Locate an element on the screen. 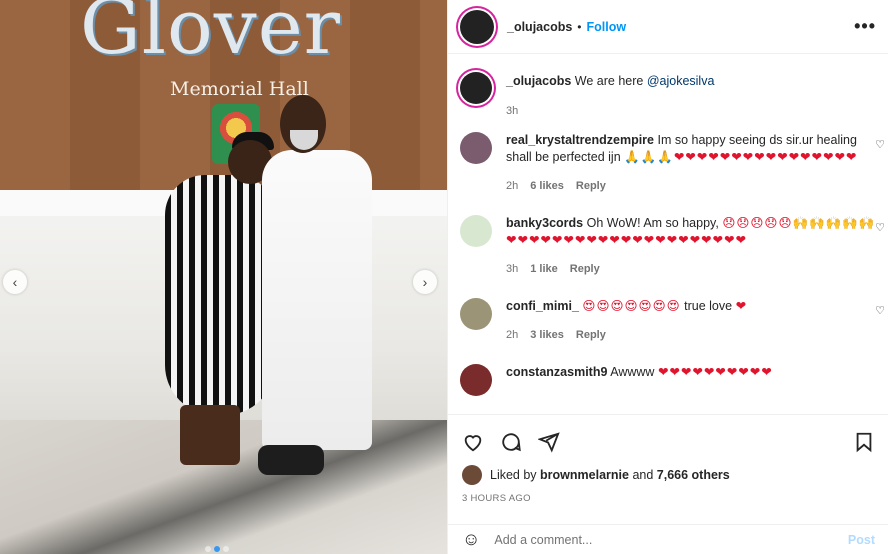 This screenshot has height=554, width=888. chevron-left-icon: ‹ is located at coordinates (15, 282).